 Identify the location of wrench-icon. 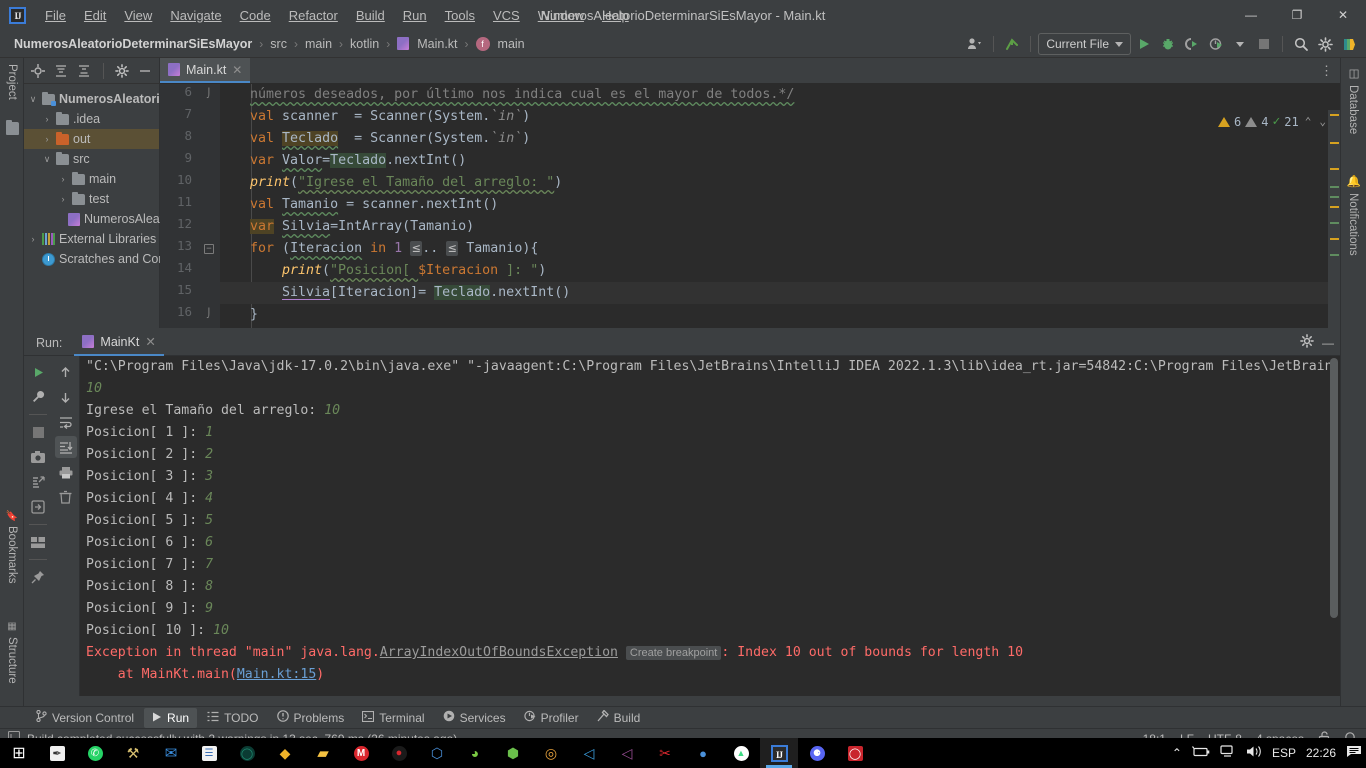
(38, 397).